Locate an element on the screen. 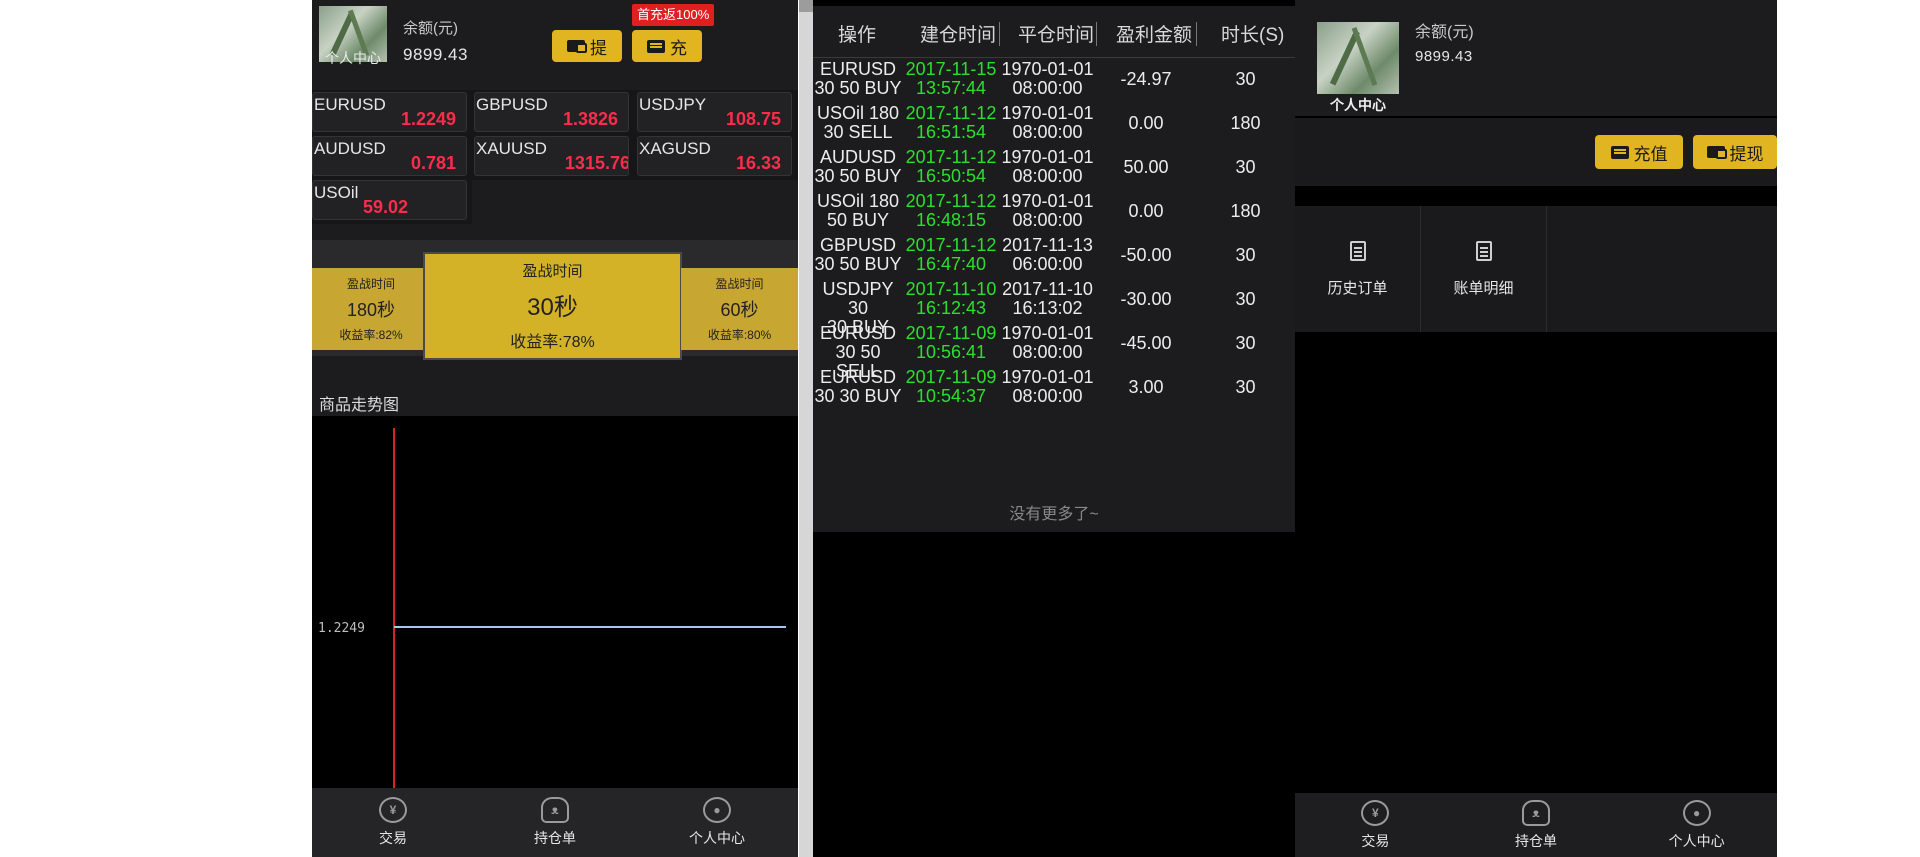  bottom-tab-bar: ¥ 交易 ᴥ 持仓单 ● 个人中心 is located at coordinates (555, 822).